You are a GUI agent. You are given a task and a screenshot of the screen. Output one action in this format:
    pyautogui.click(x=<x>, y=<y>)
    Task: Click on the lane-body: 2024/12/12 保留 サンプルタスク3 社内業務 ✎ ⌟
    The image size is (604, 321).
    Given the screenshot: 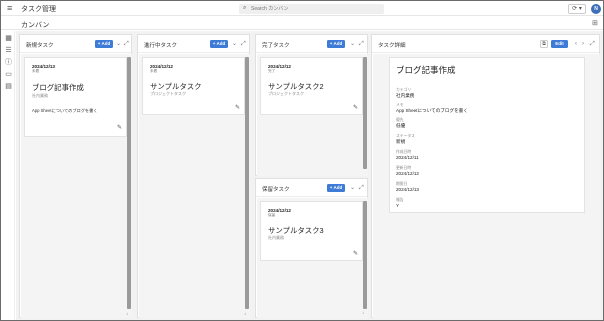 What is the action you would take?
    pyautogui.click(x=312, y=258)
    